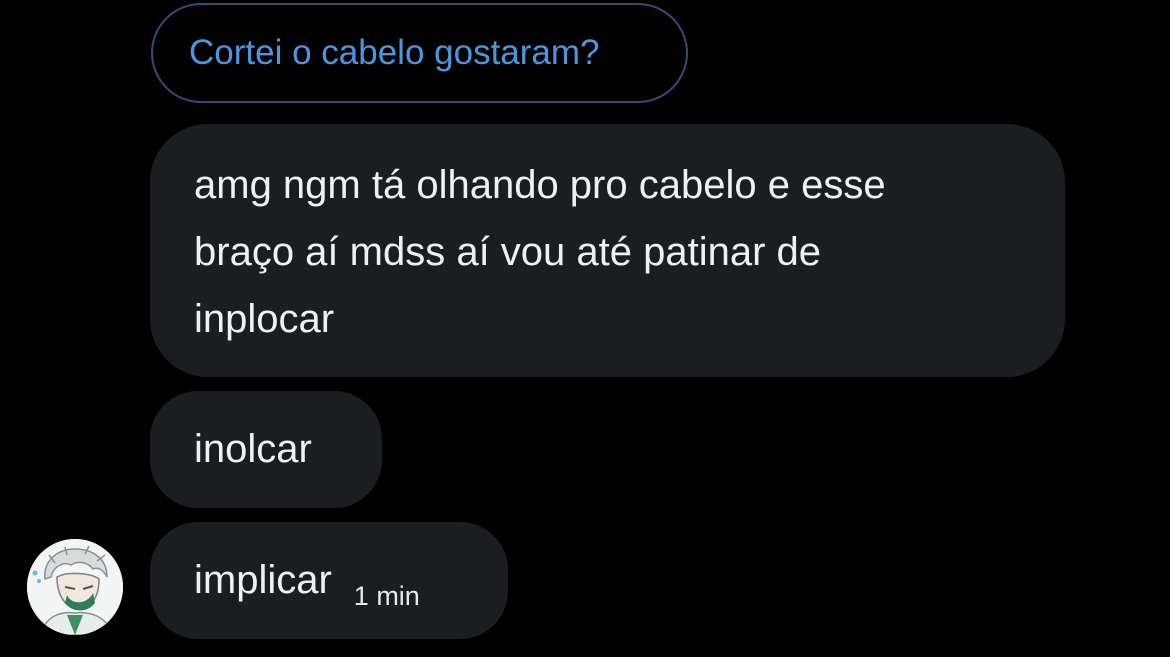 Image resolution: width=1170 pixels, height=657 pixels. Describe the element at coordinates (508, 252) in the screenshot. I see `message-line: braço aí mdss aí vou até patinar de` at that location.